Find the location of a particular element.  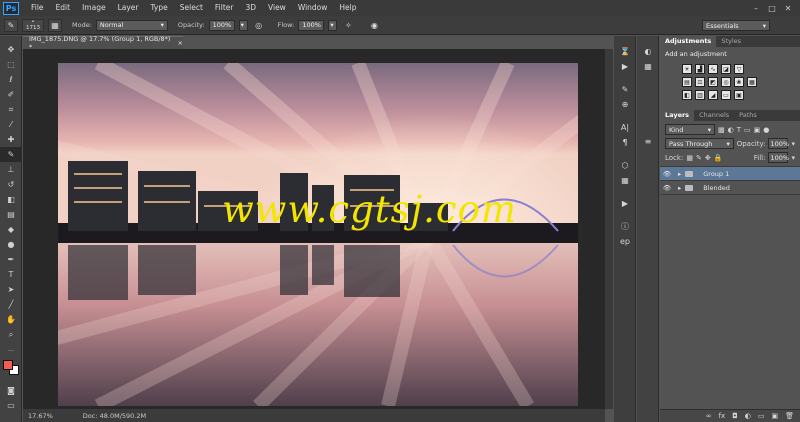

layer-filter-select: Kind ▾ is located at coordinates (690, 129).